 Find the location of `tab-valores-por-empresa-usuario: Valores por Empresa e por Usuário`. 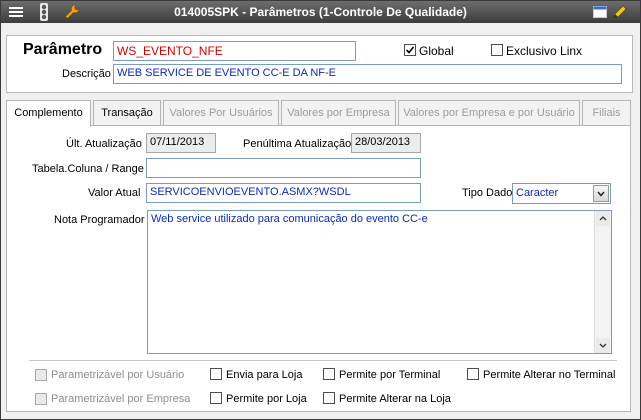

tab-valores-por-empresa-usuario: Valores por Empresa e por Usuário is located at coordinates (489, 113).